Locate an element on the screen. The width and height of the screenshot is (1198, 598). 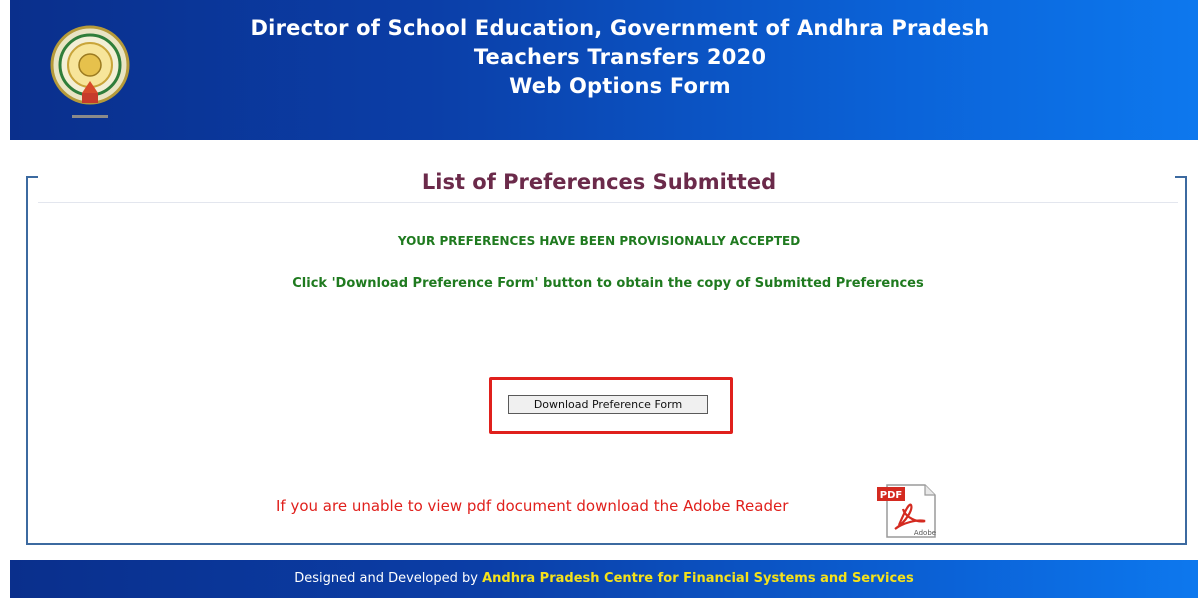
header-line-3: Web Options Form is located at coordinates (620, 86).